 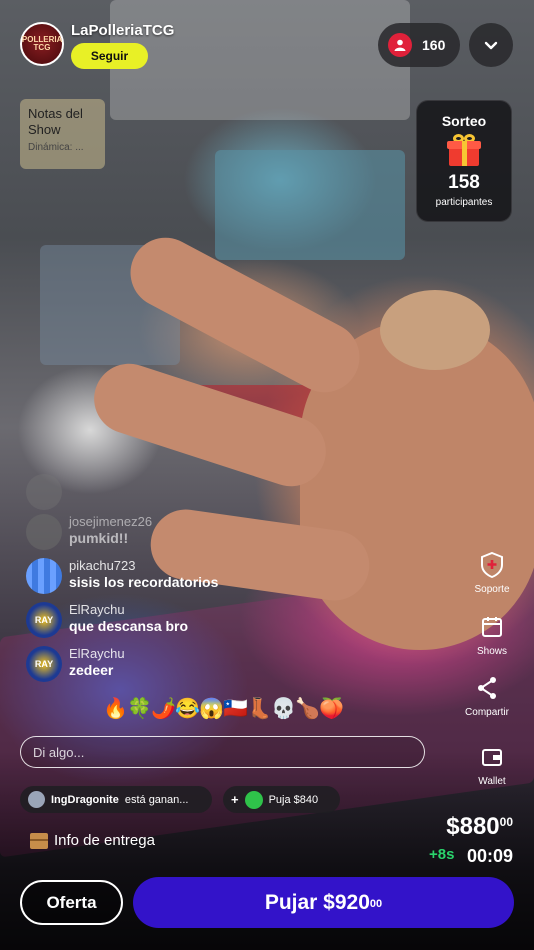 I want to click on follow-button: Seguir, so click(x=109, y=56).